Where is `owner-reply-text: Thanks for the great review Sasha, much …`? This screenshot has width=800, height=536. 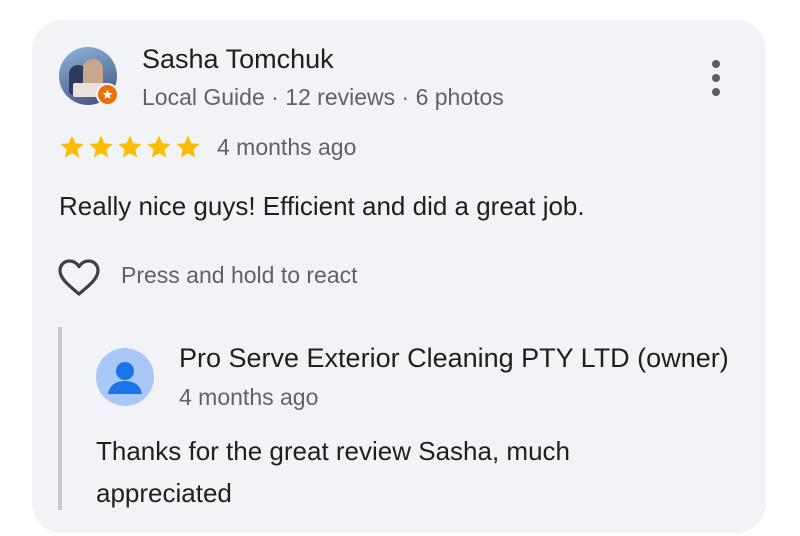
owner-reply-text: Thanks for the great review Sasha, much … is located at coordinates (333, 472).